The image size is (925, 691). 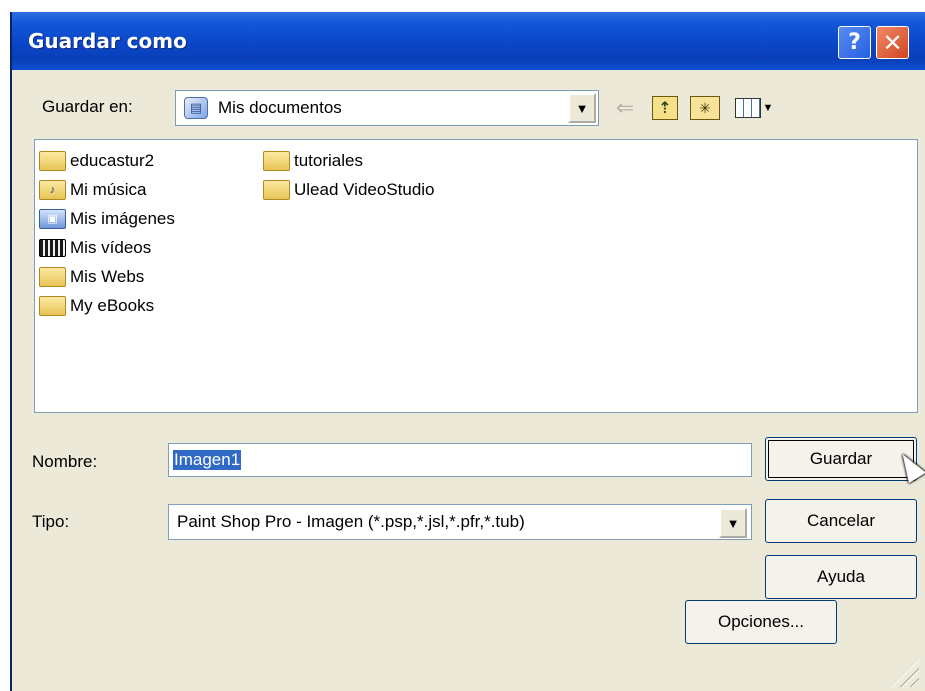 I want to click on file-type-label: Tipo:, so click(x=51, y=521).